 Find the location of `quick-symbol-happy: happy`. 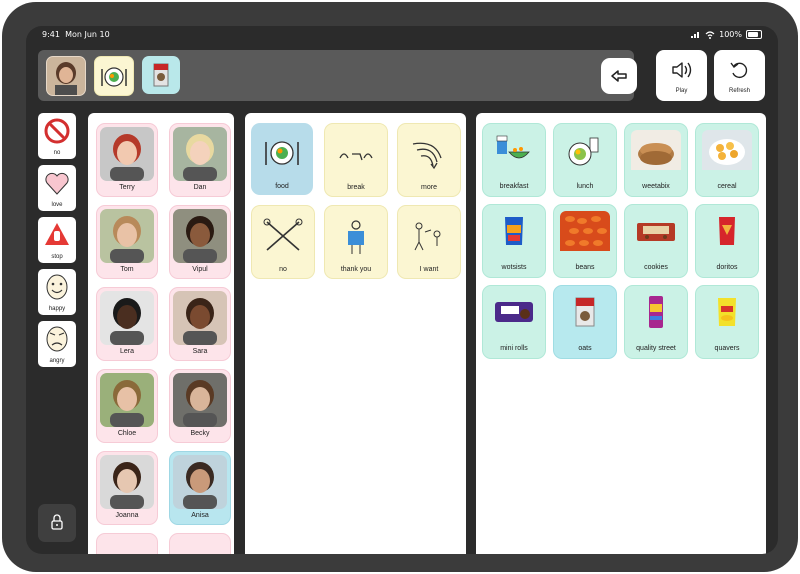

quick-symbol-happy: happy is located at coordinates (57, 292).